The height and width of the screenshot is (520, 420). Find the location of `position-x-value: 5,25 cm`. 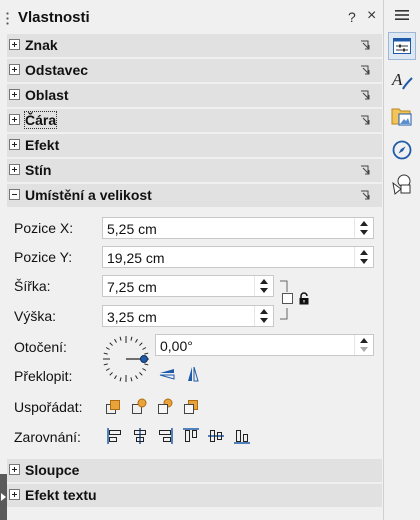

position-x-value: 5,25 cm is located at coordinates (132, 229).